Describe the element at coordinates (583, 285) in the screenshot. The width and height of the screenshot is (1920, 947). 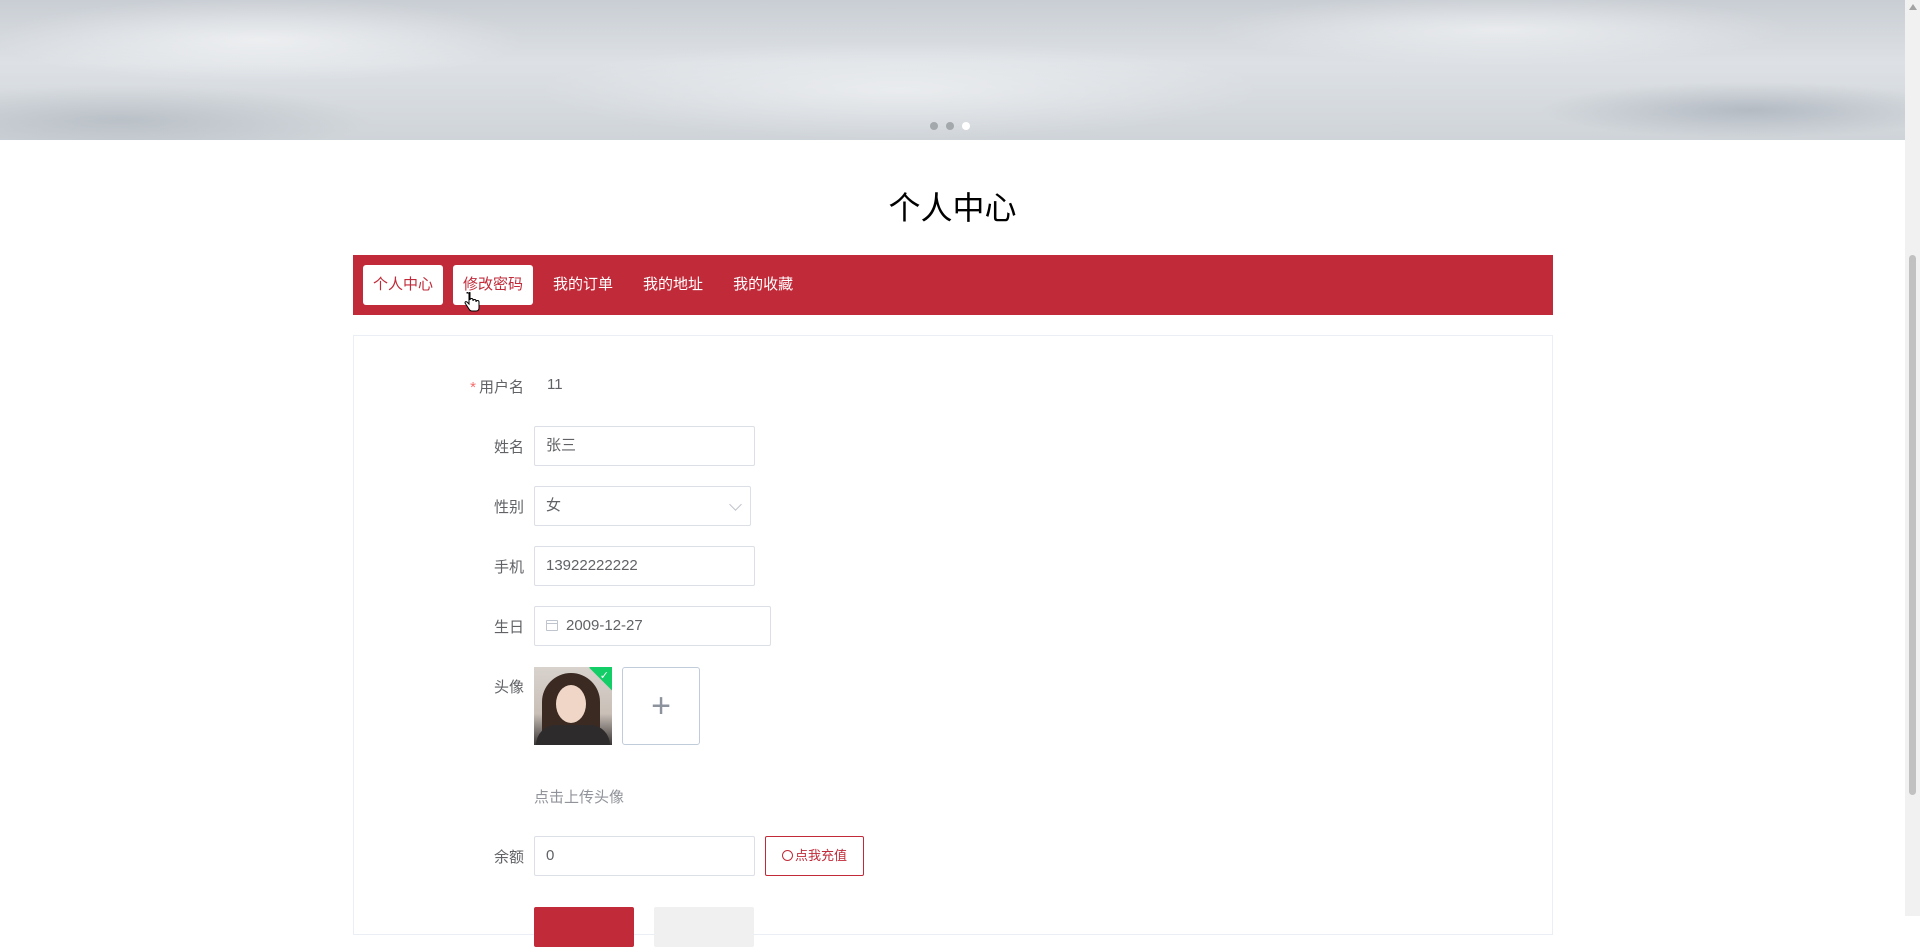
I see `tab-my-orders: 我的订单` at that location.